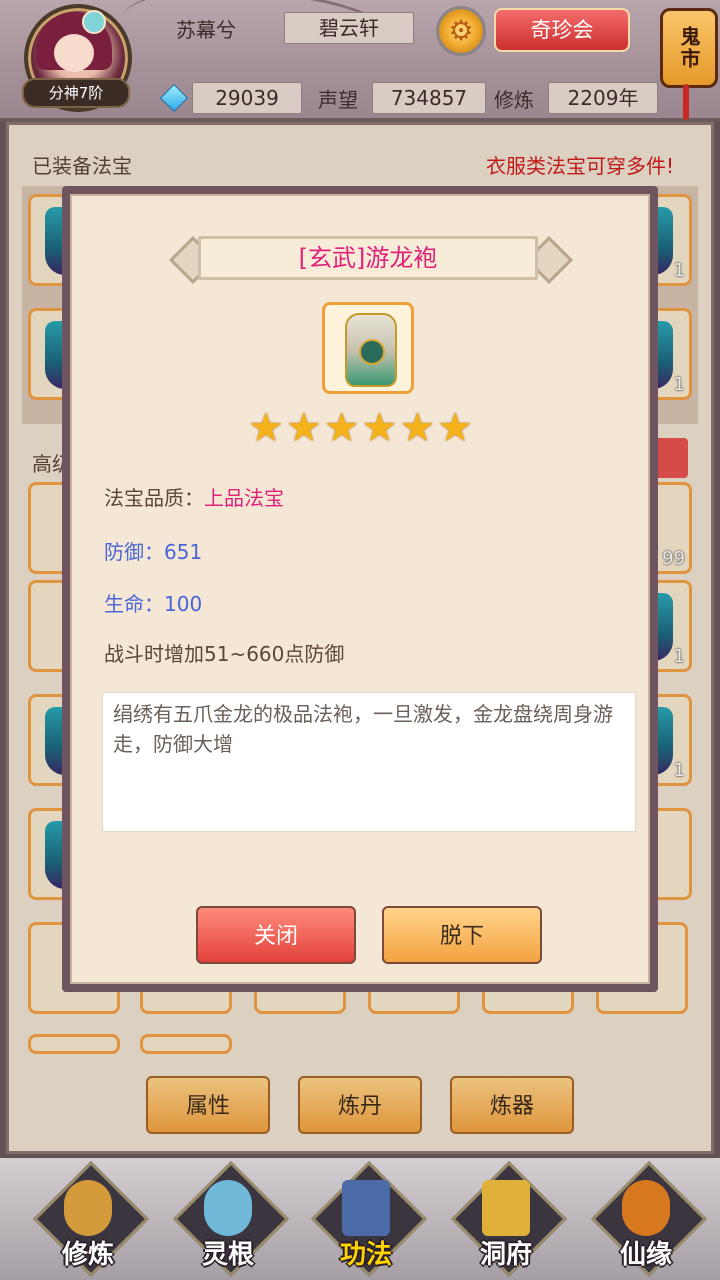  What do you see at coordinates (153, 552) in the screenshot?
I see `defense-stat: 防御：651` at bounding box center [153, 552].